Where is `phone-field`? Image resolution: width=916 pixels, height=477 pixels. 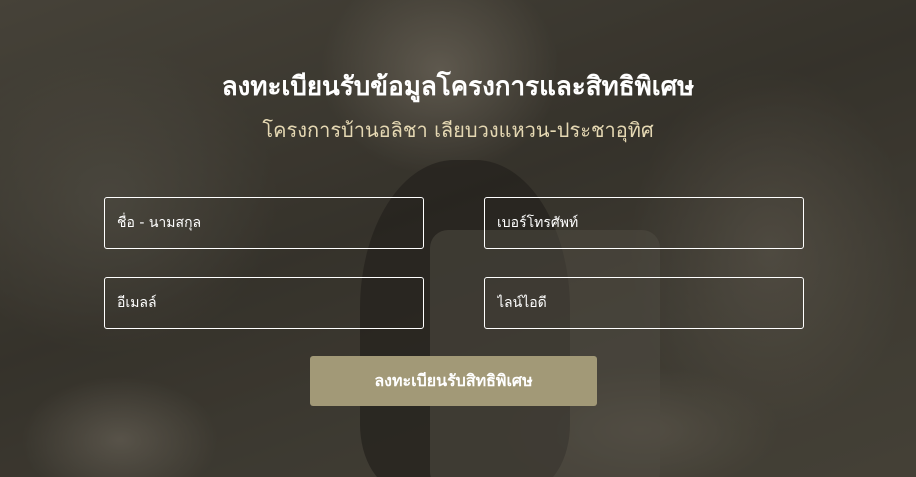
phone-field is located at coordinates (644, 223).